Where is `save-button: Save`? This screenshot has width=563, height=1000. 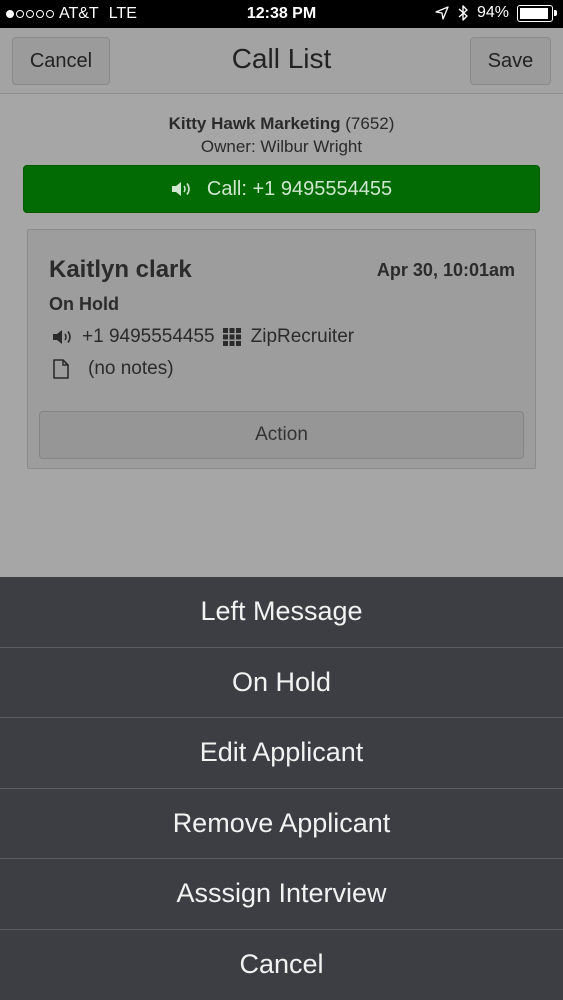 save-button: Save is located at coordinates (510, 61).